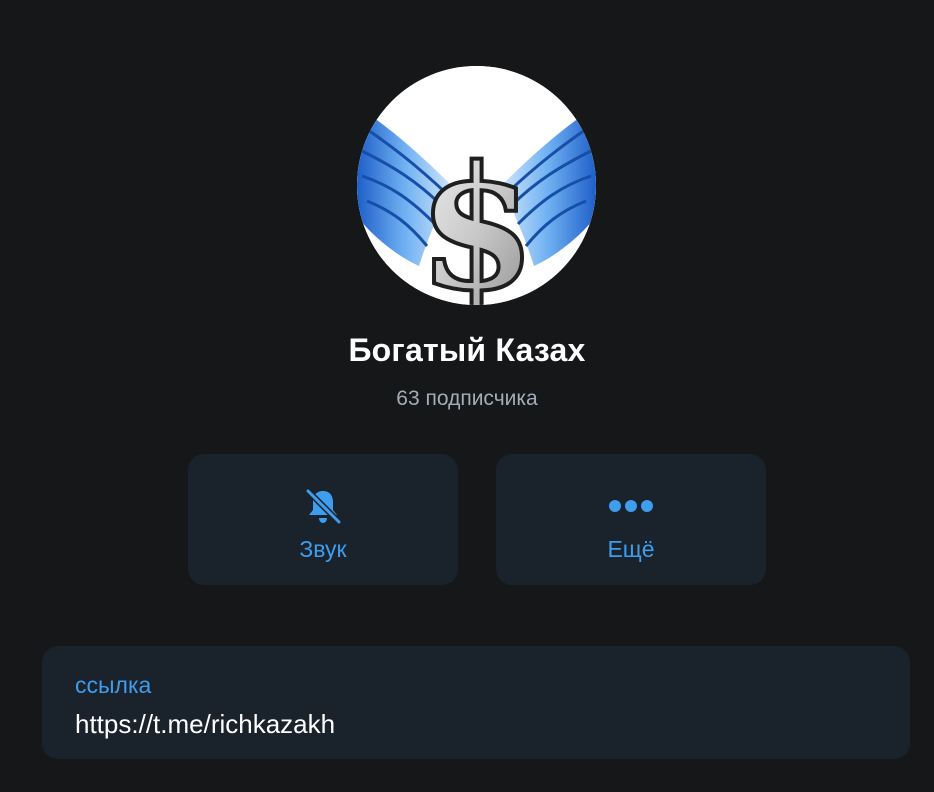 Image resolution: width=934 pixels, height=792 pixels. What do you see at coordinates (631, 506) in the screenshot?
I see `more-dots-icon` at bounding box center [631, 506].